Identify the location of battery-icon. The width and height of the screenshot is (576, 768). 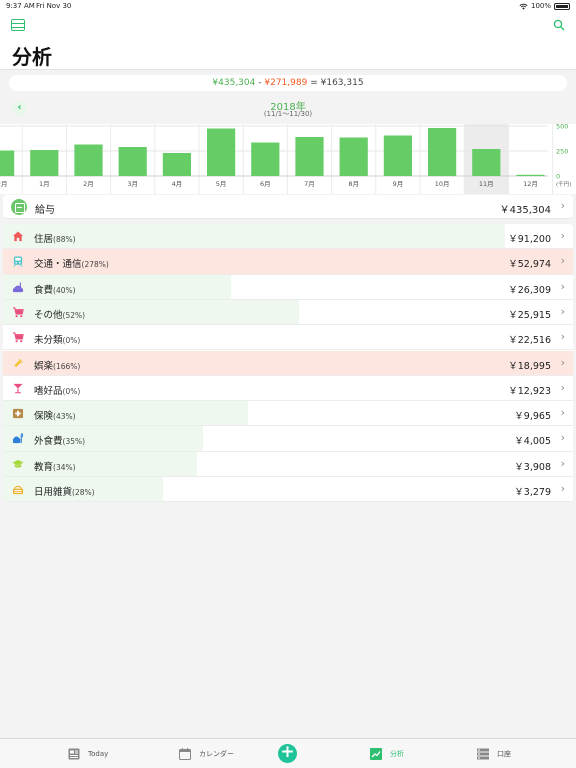
(562, 6).